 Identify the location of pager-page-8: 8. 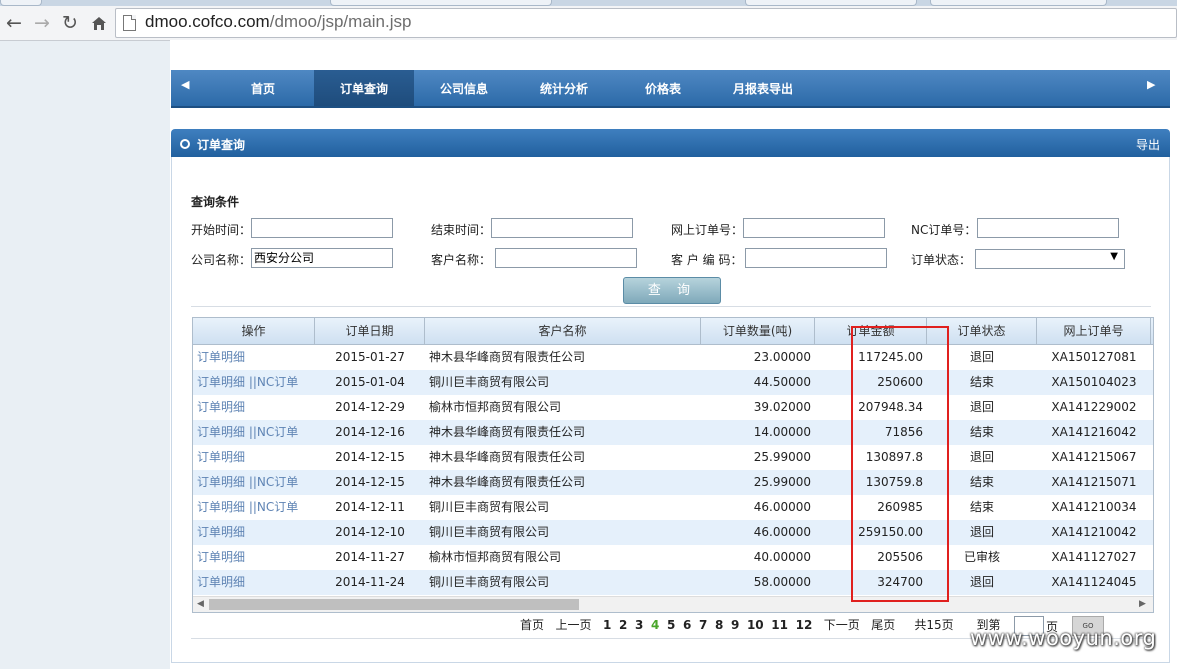
(719, 625).